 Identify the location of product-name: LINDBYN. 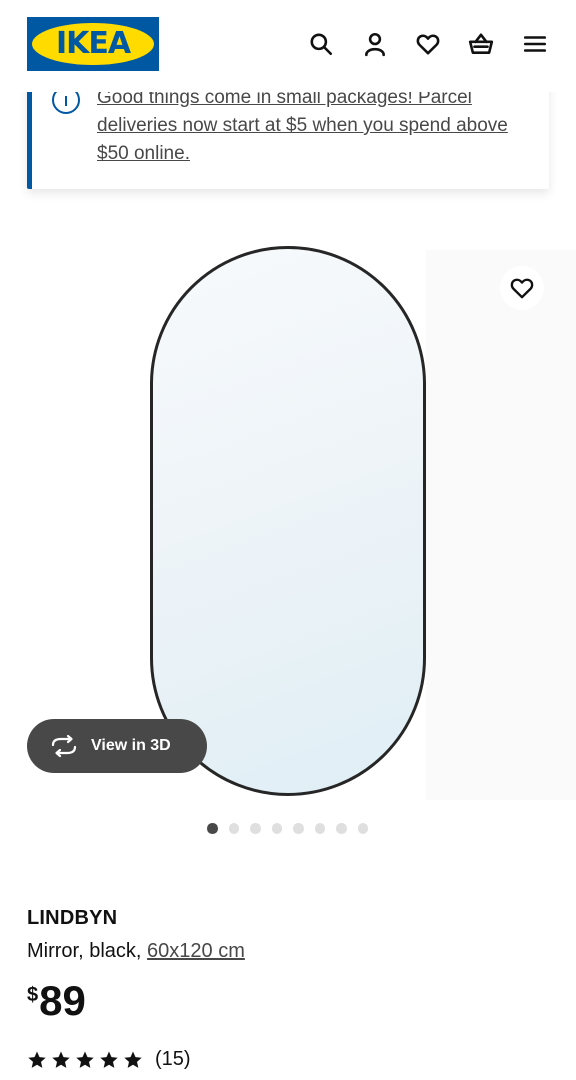
(72, 918).